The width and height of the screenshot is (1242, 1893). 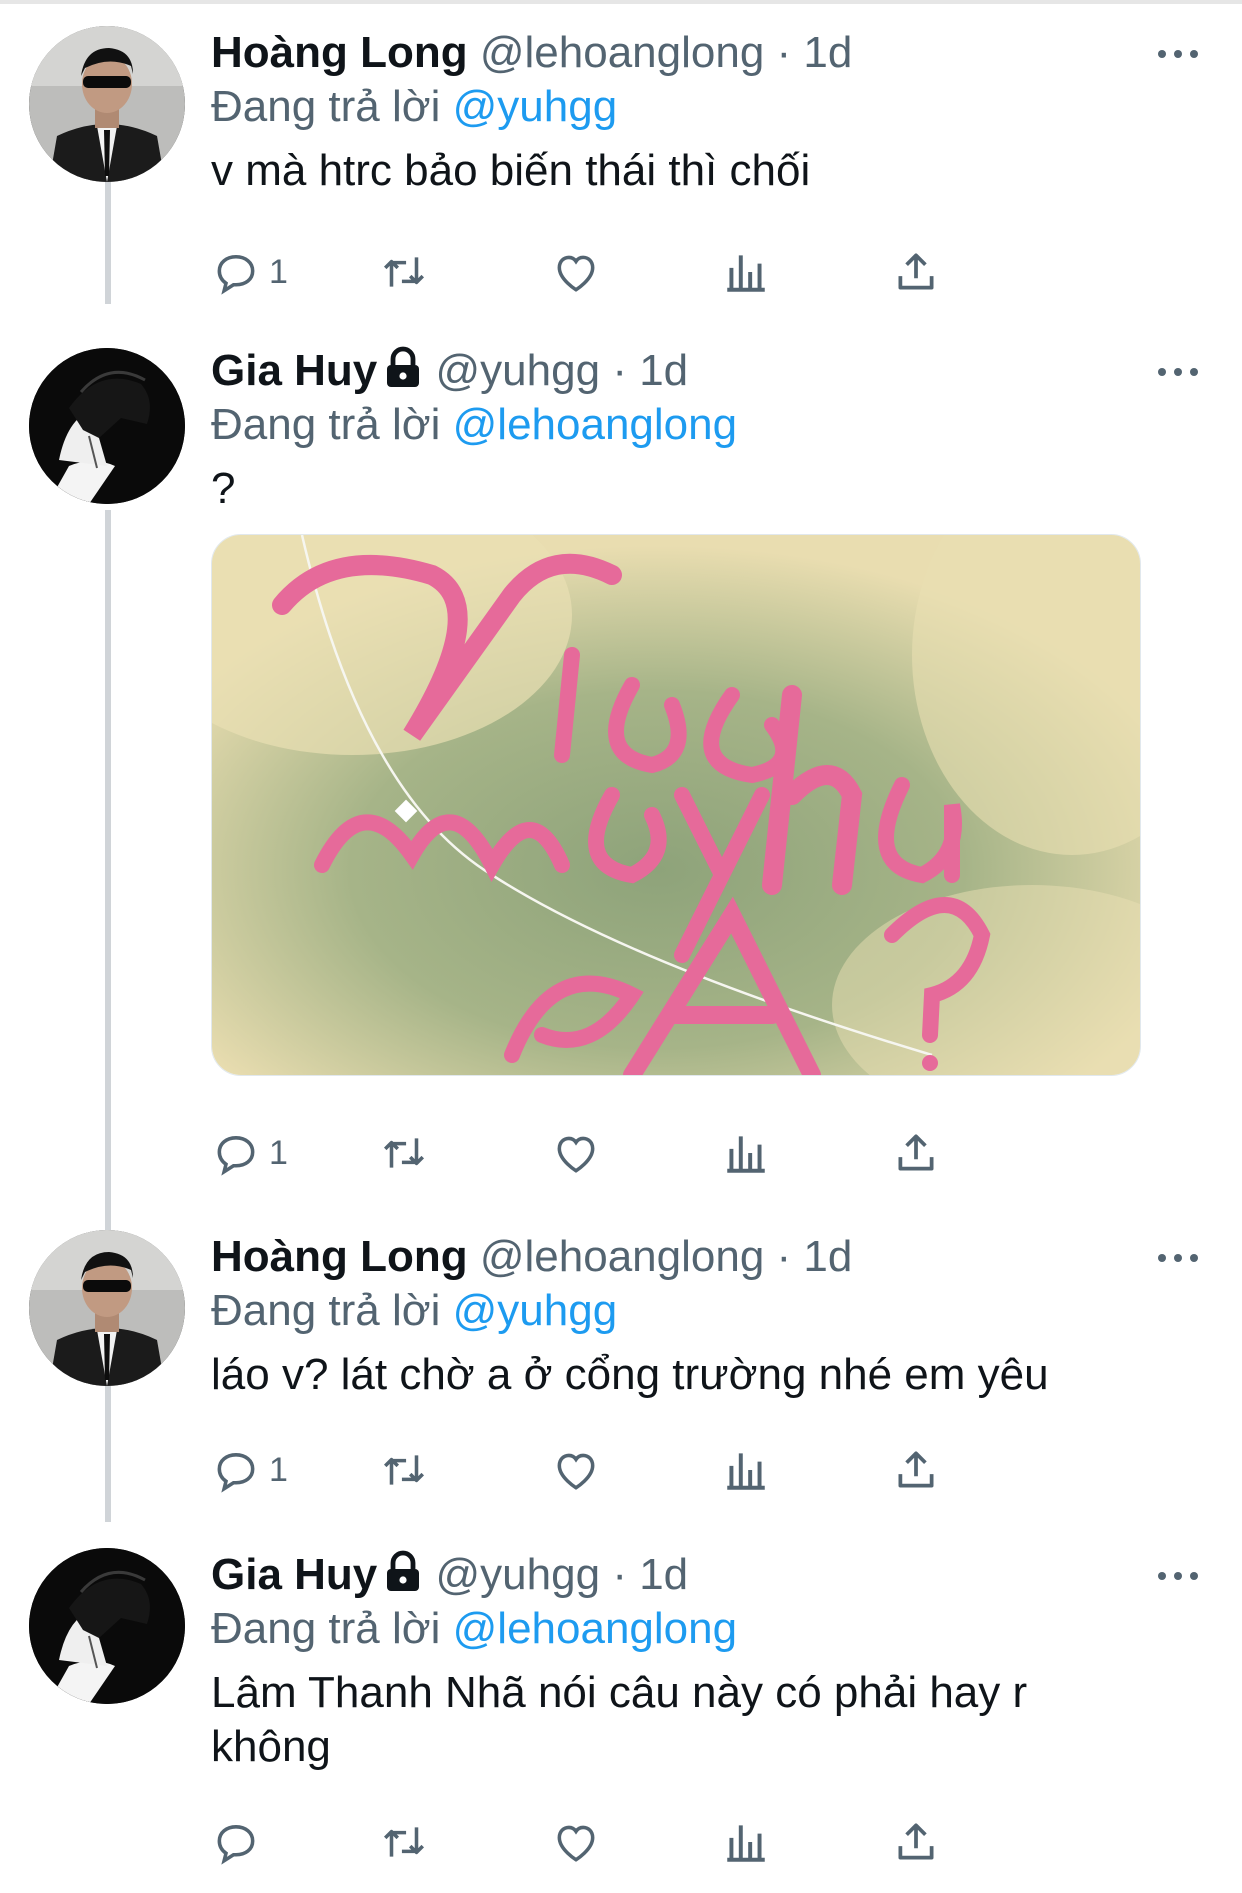 I want to click on tweet-text: v mà htrc bảo biến thái thì chối, so click(x=511, y=170).